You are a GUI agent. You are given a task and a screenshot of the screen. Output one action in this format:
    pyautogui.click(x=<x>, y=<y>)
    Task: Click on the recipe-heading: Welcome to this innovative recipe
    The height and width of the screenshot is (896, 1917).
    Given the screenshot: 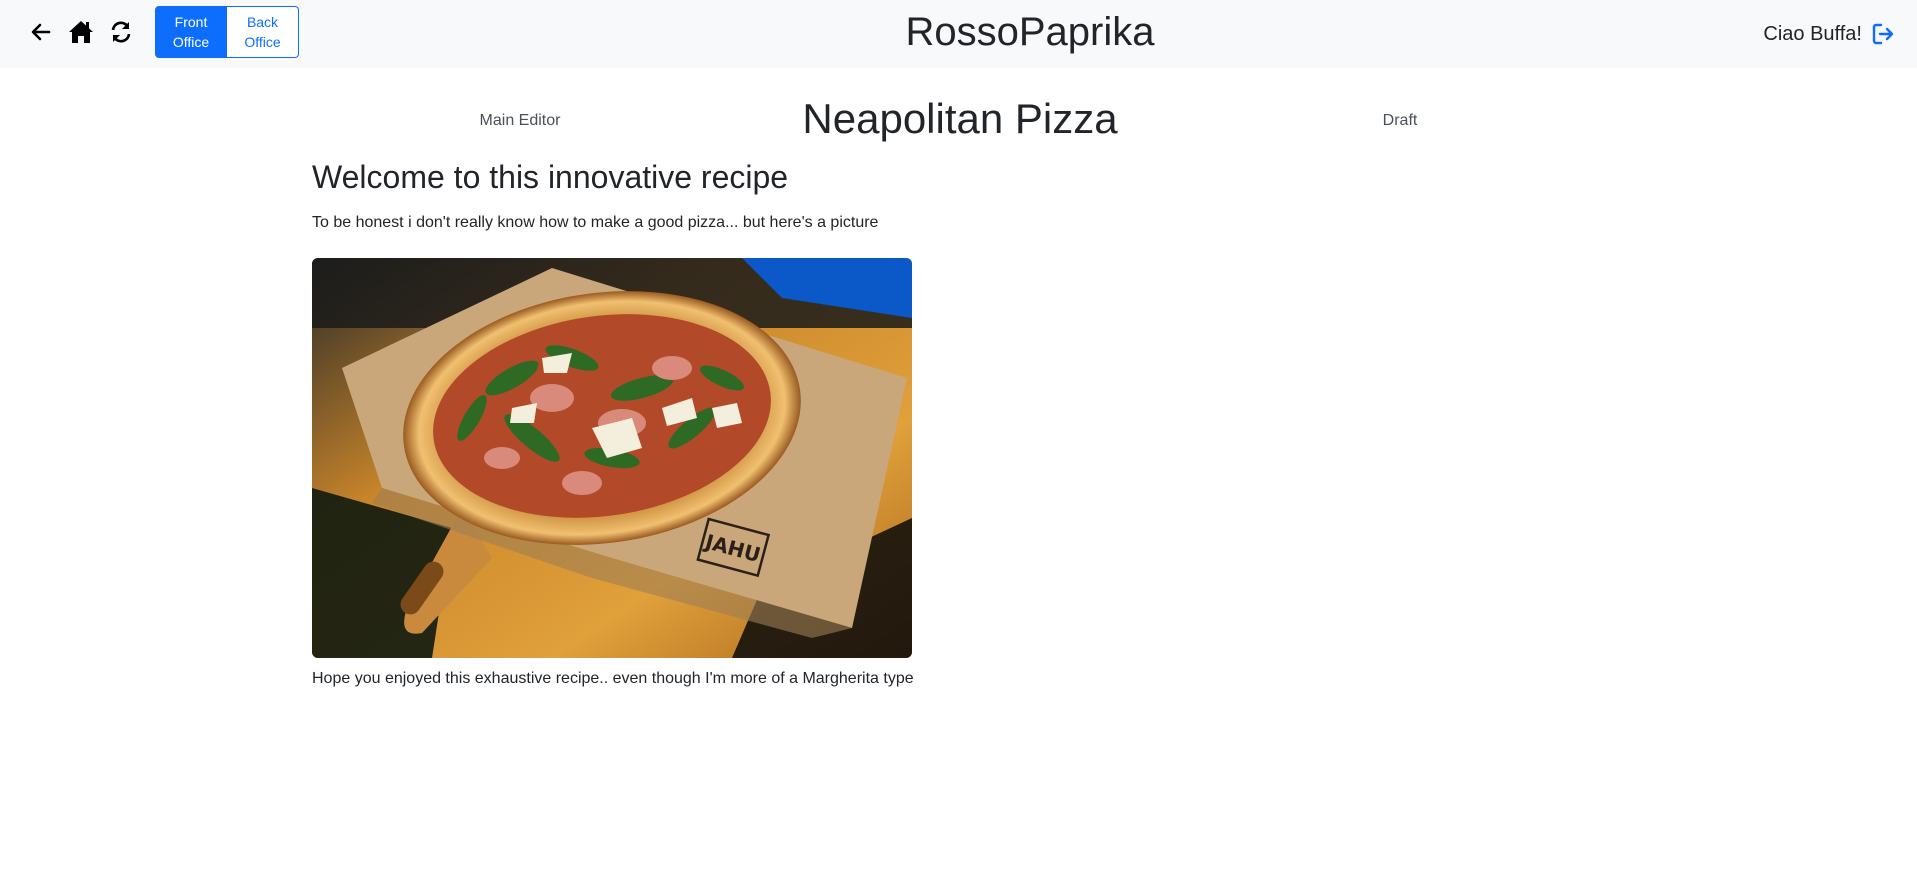 What is the action you would take?
    pyautogui.click(x=550, y=177)
    